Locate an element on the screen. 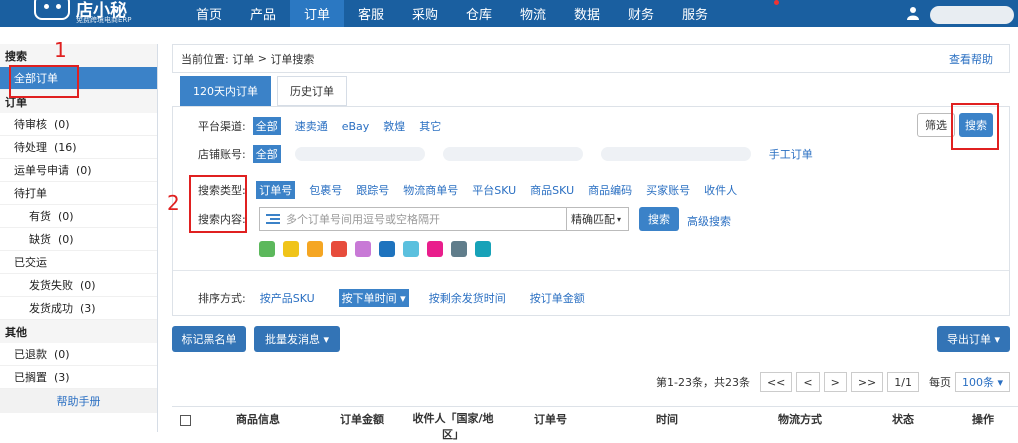  search-type-carrier-no: 物流商单号 is located at coordinates (430, 190).